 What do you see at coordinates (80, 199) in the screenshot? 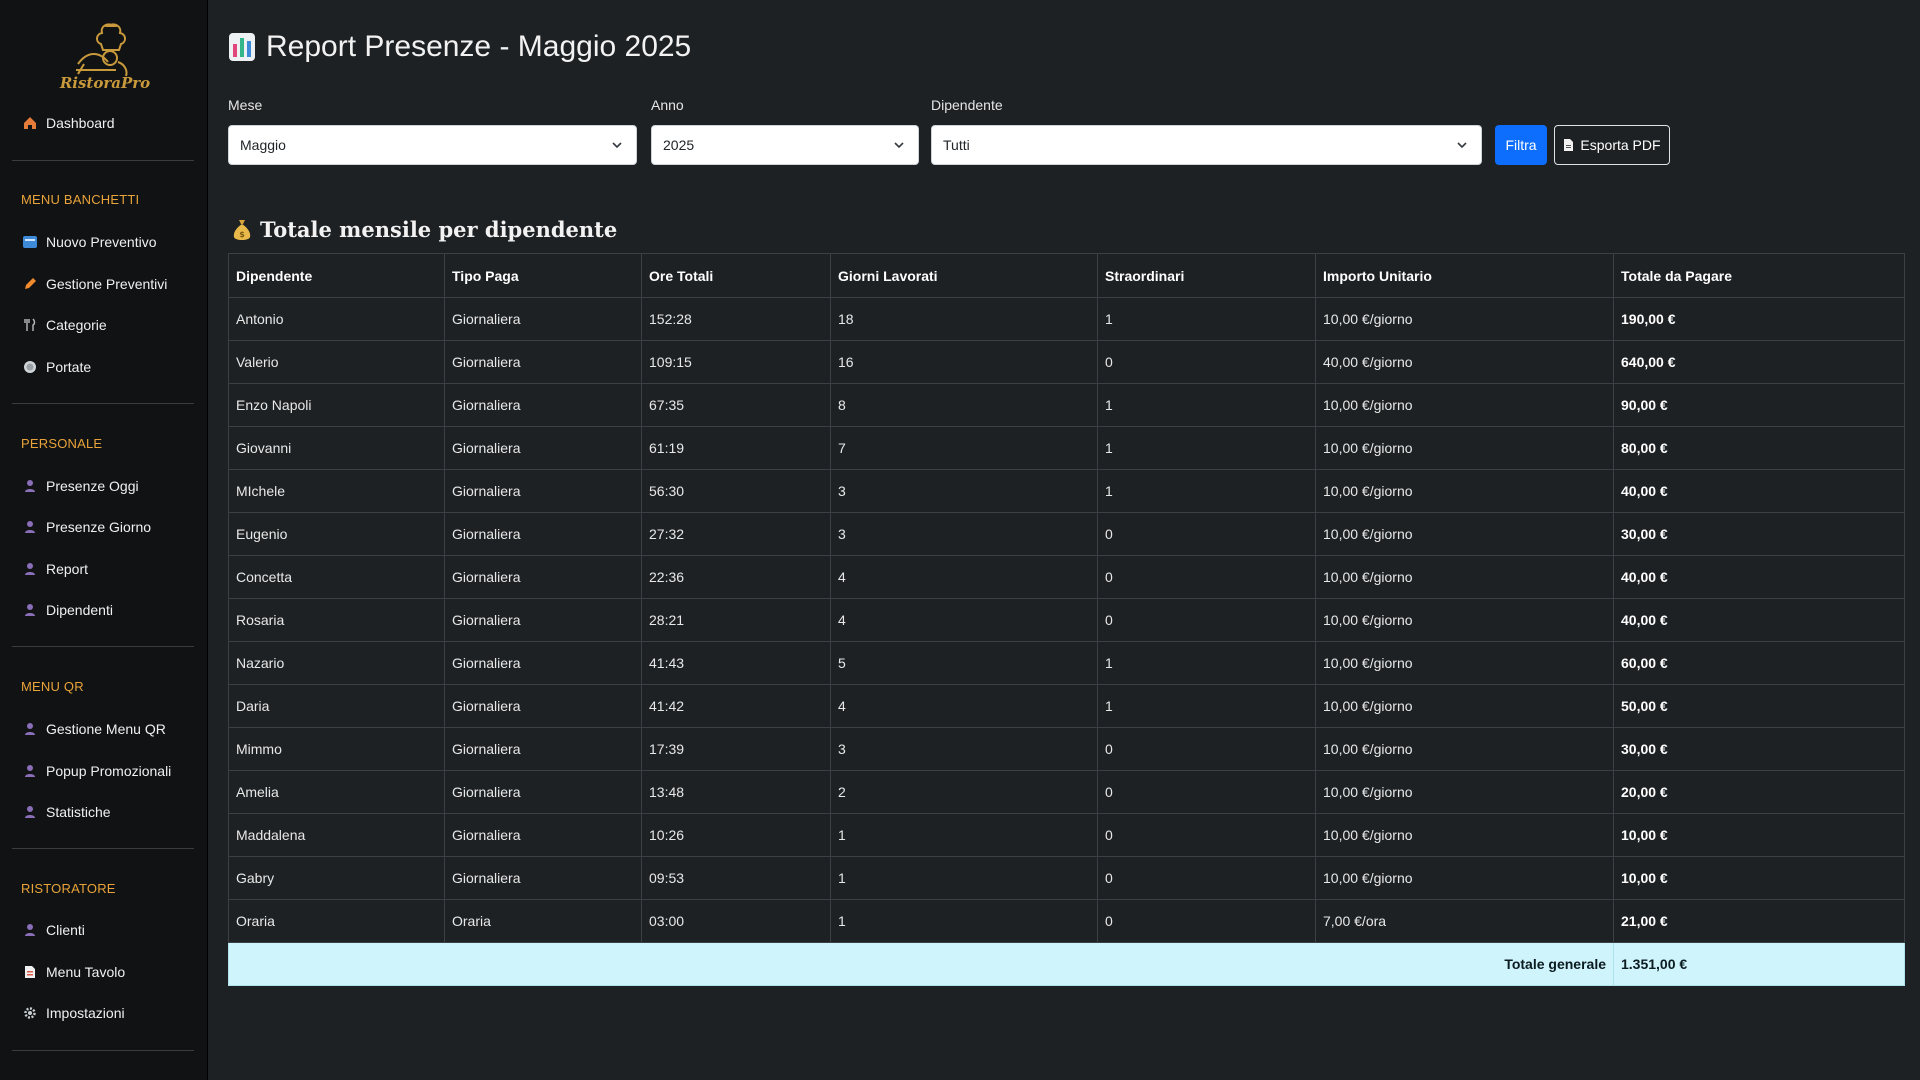
I see `section-menu-banchetti: MENU BANCHETTI` at bounding box center [80, 199].